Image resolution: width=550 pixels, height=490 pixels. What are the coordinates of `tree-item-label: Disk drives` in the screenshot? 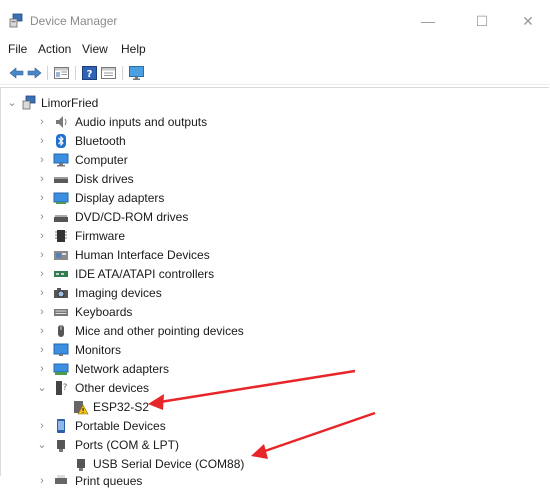 It's located at (104, 179).